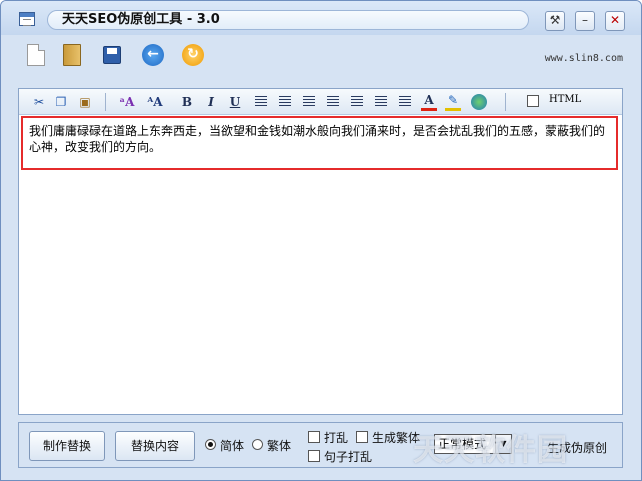 The height and width of the screenshot is (481, 642). Describe the element at coordinates (288, 20) in the screenshot. I see `window-title: 天天SEO伪原创工具 - 3.0` at that location.